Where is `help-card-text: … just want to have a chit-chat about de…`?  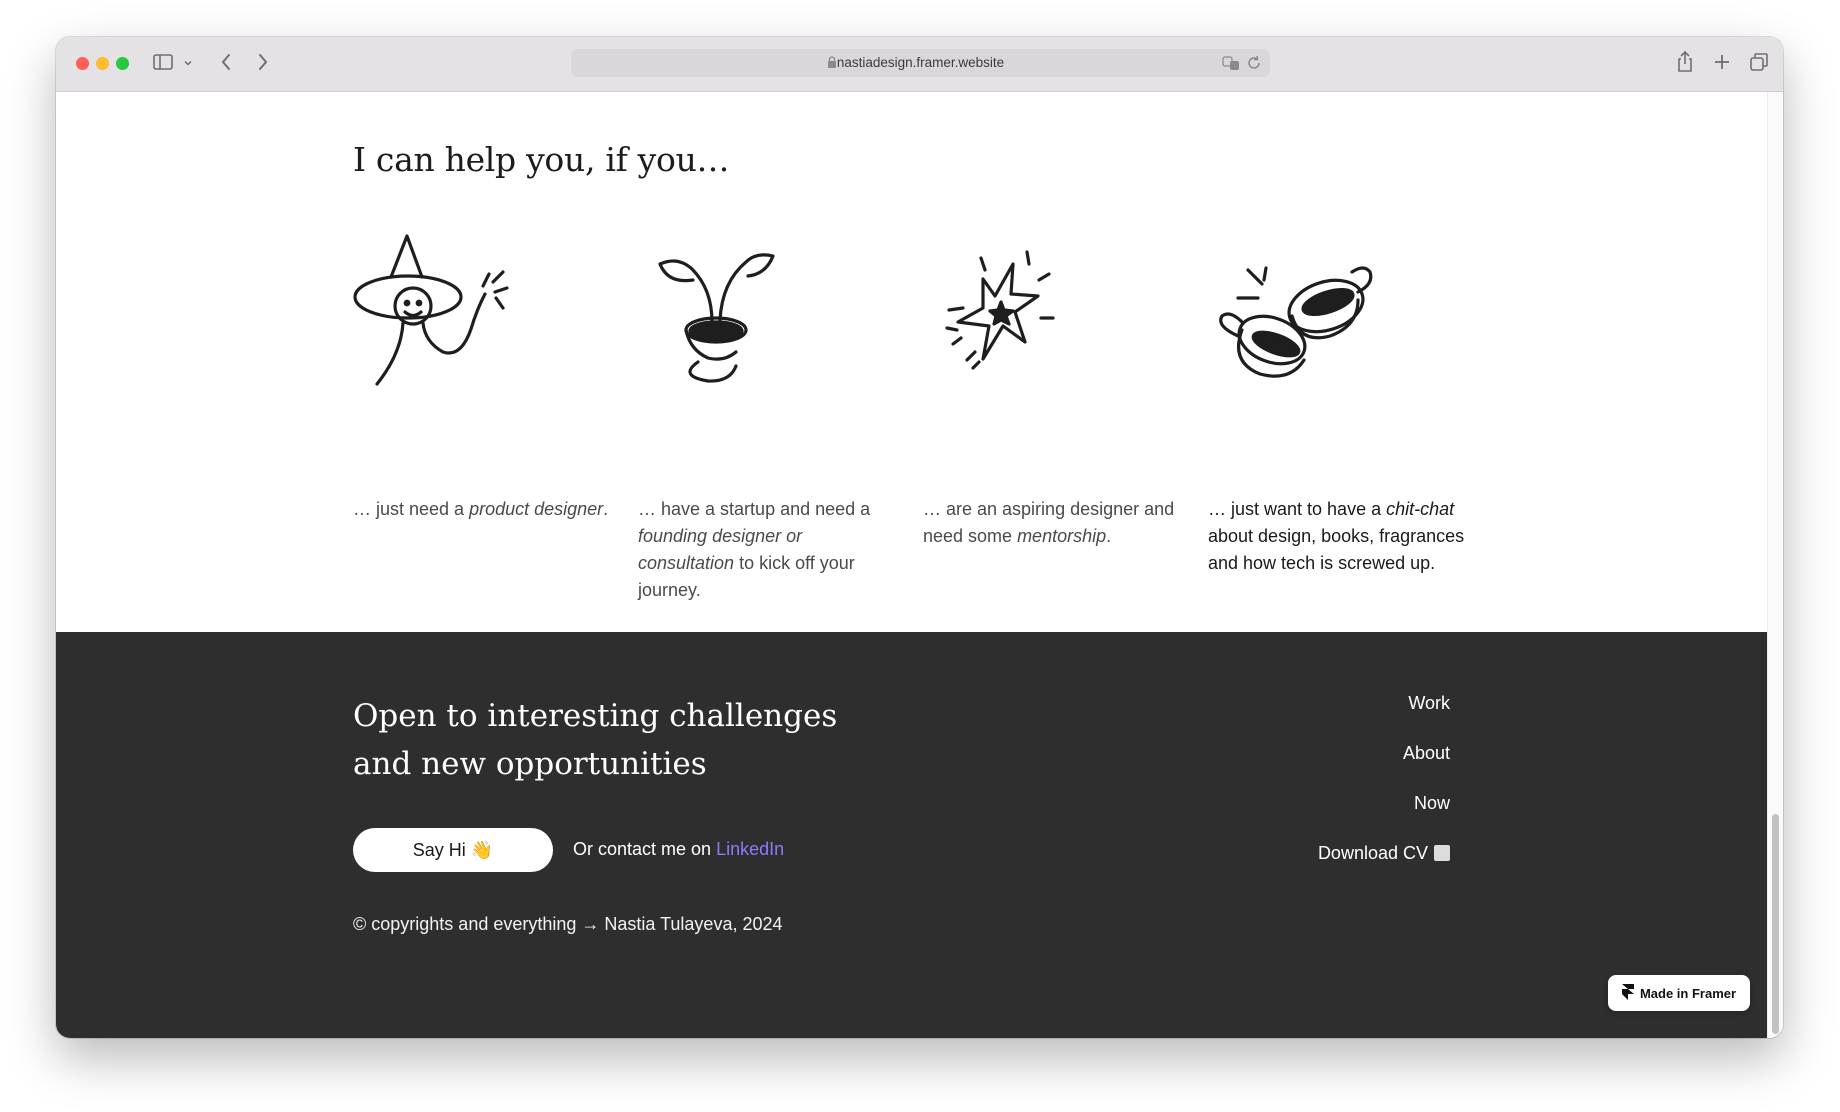
help-card-text: … just want to have a chit-chat about de… is located at coordinates (1336, 536).